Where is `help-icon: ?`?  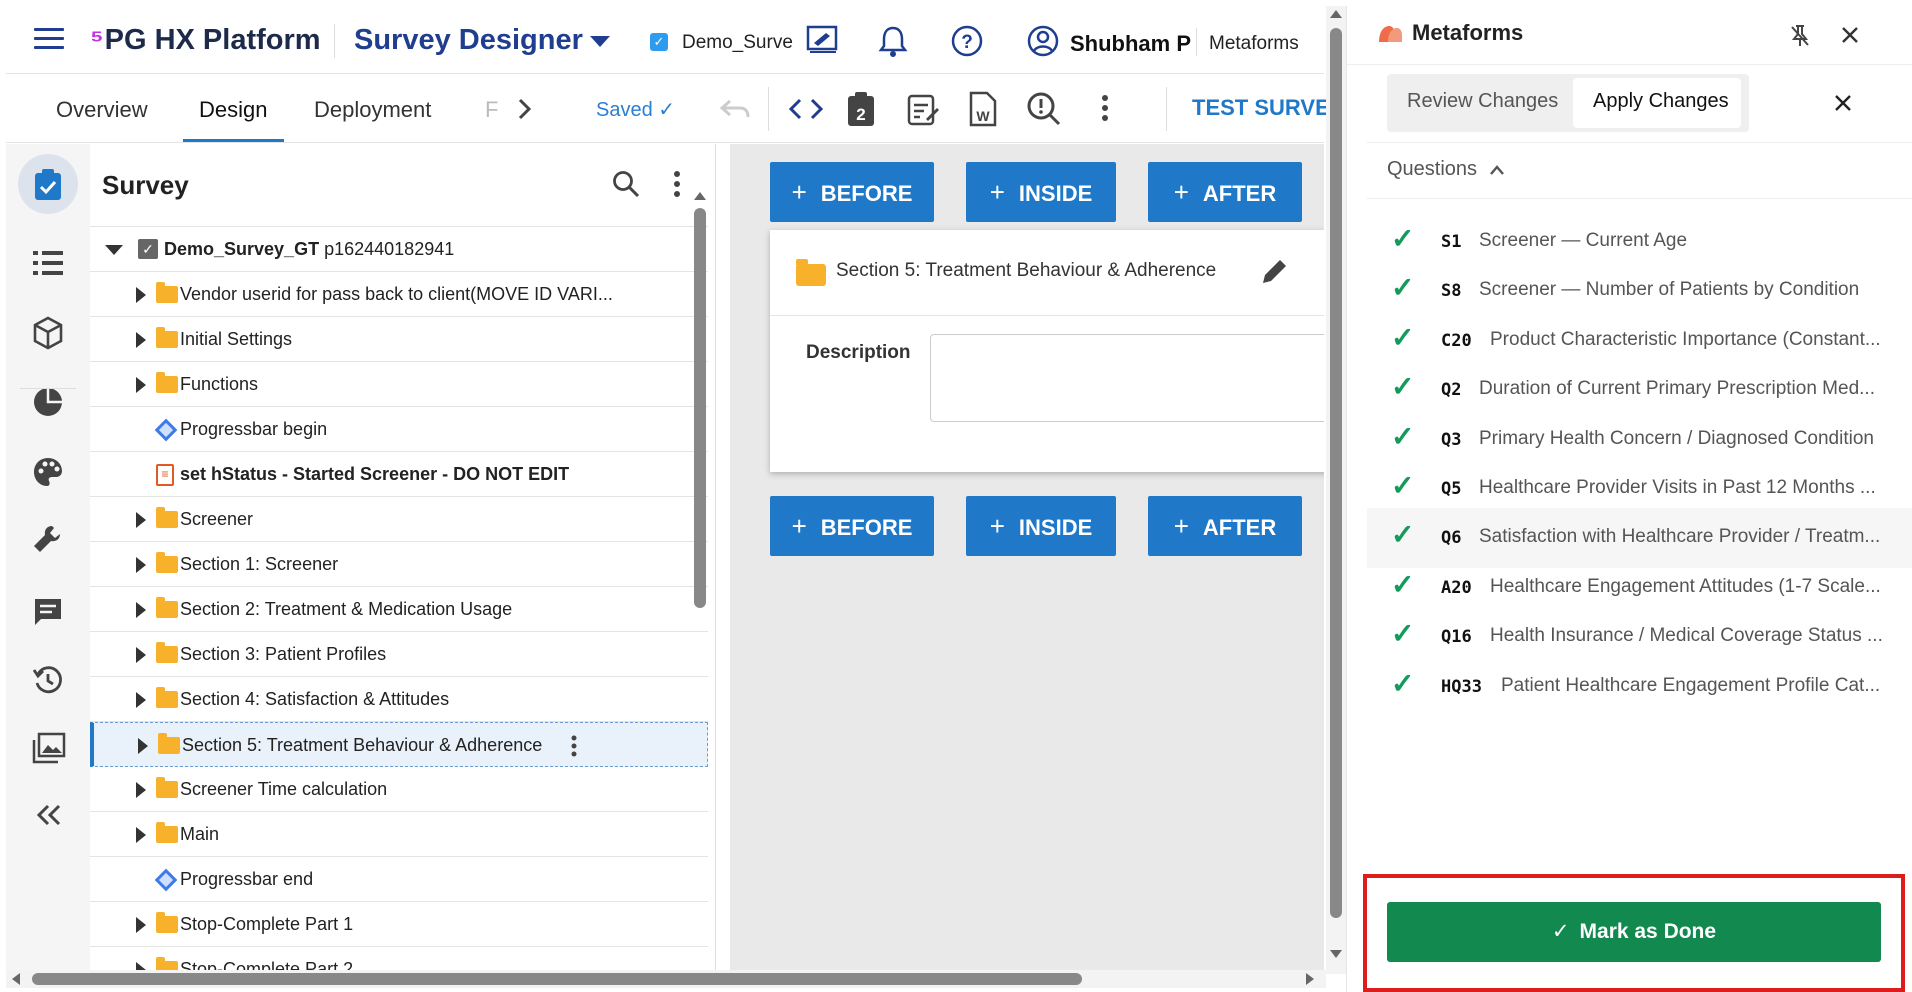 help-icon: ? is located at coordinates (967, 41).